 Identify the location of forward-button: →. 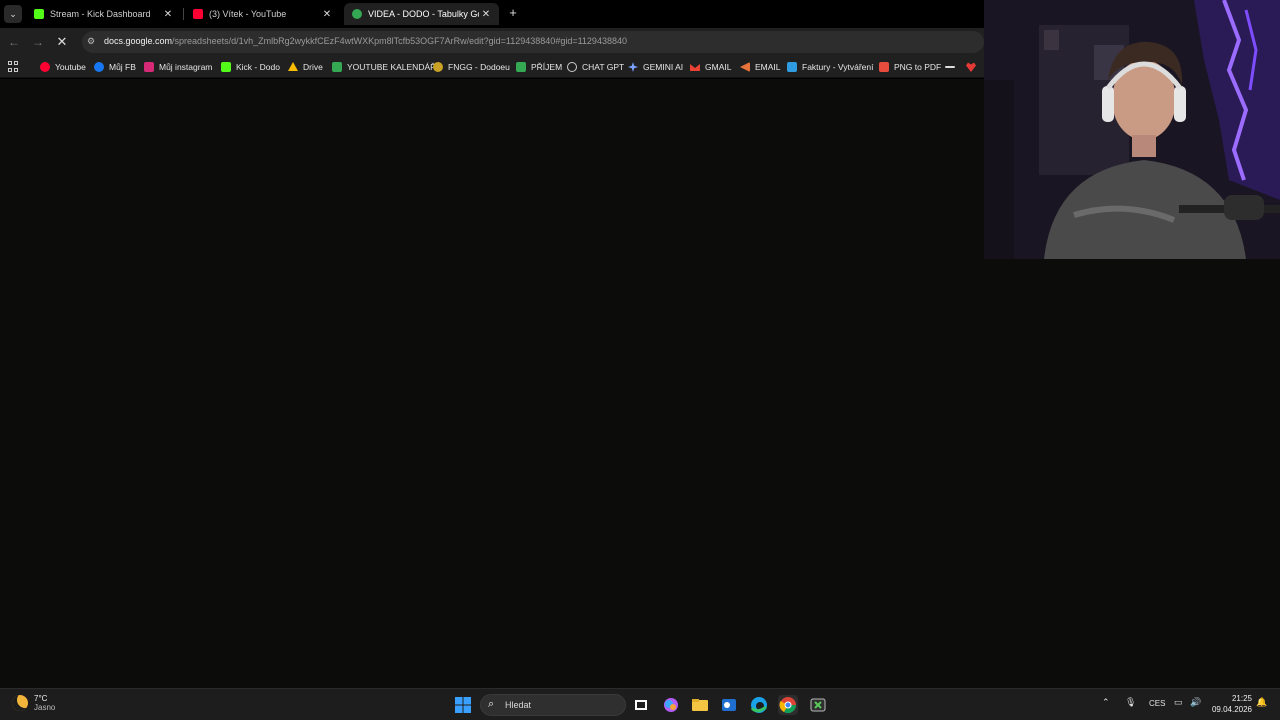
(38, 42).